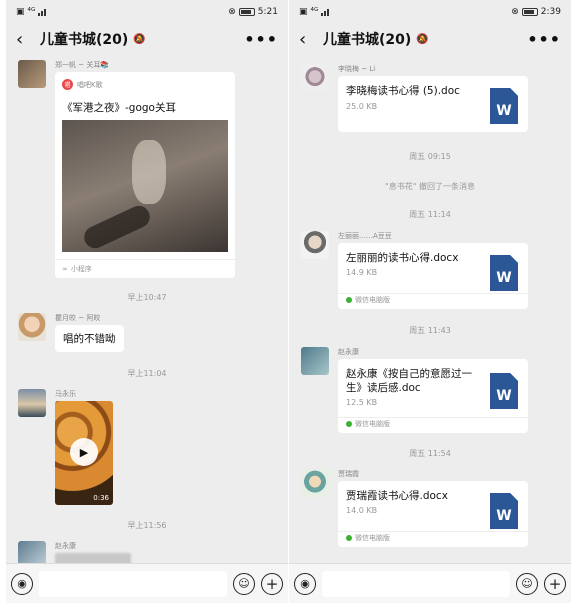 This screenshot has width=576, height=603. I want to click on status-time: 2:39, so click(550, 12).